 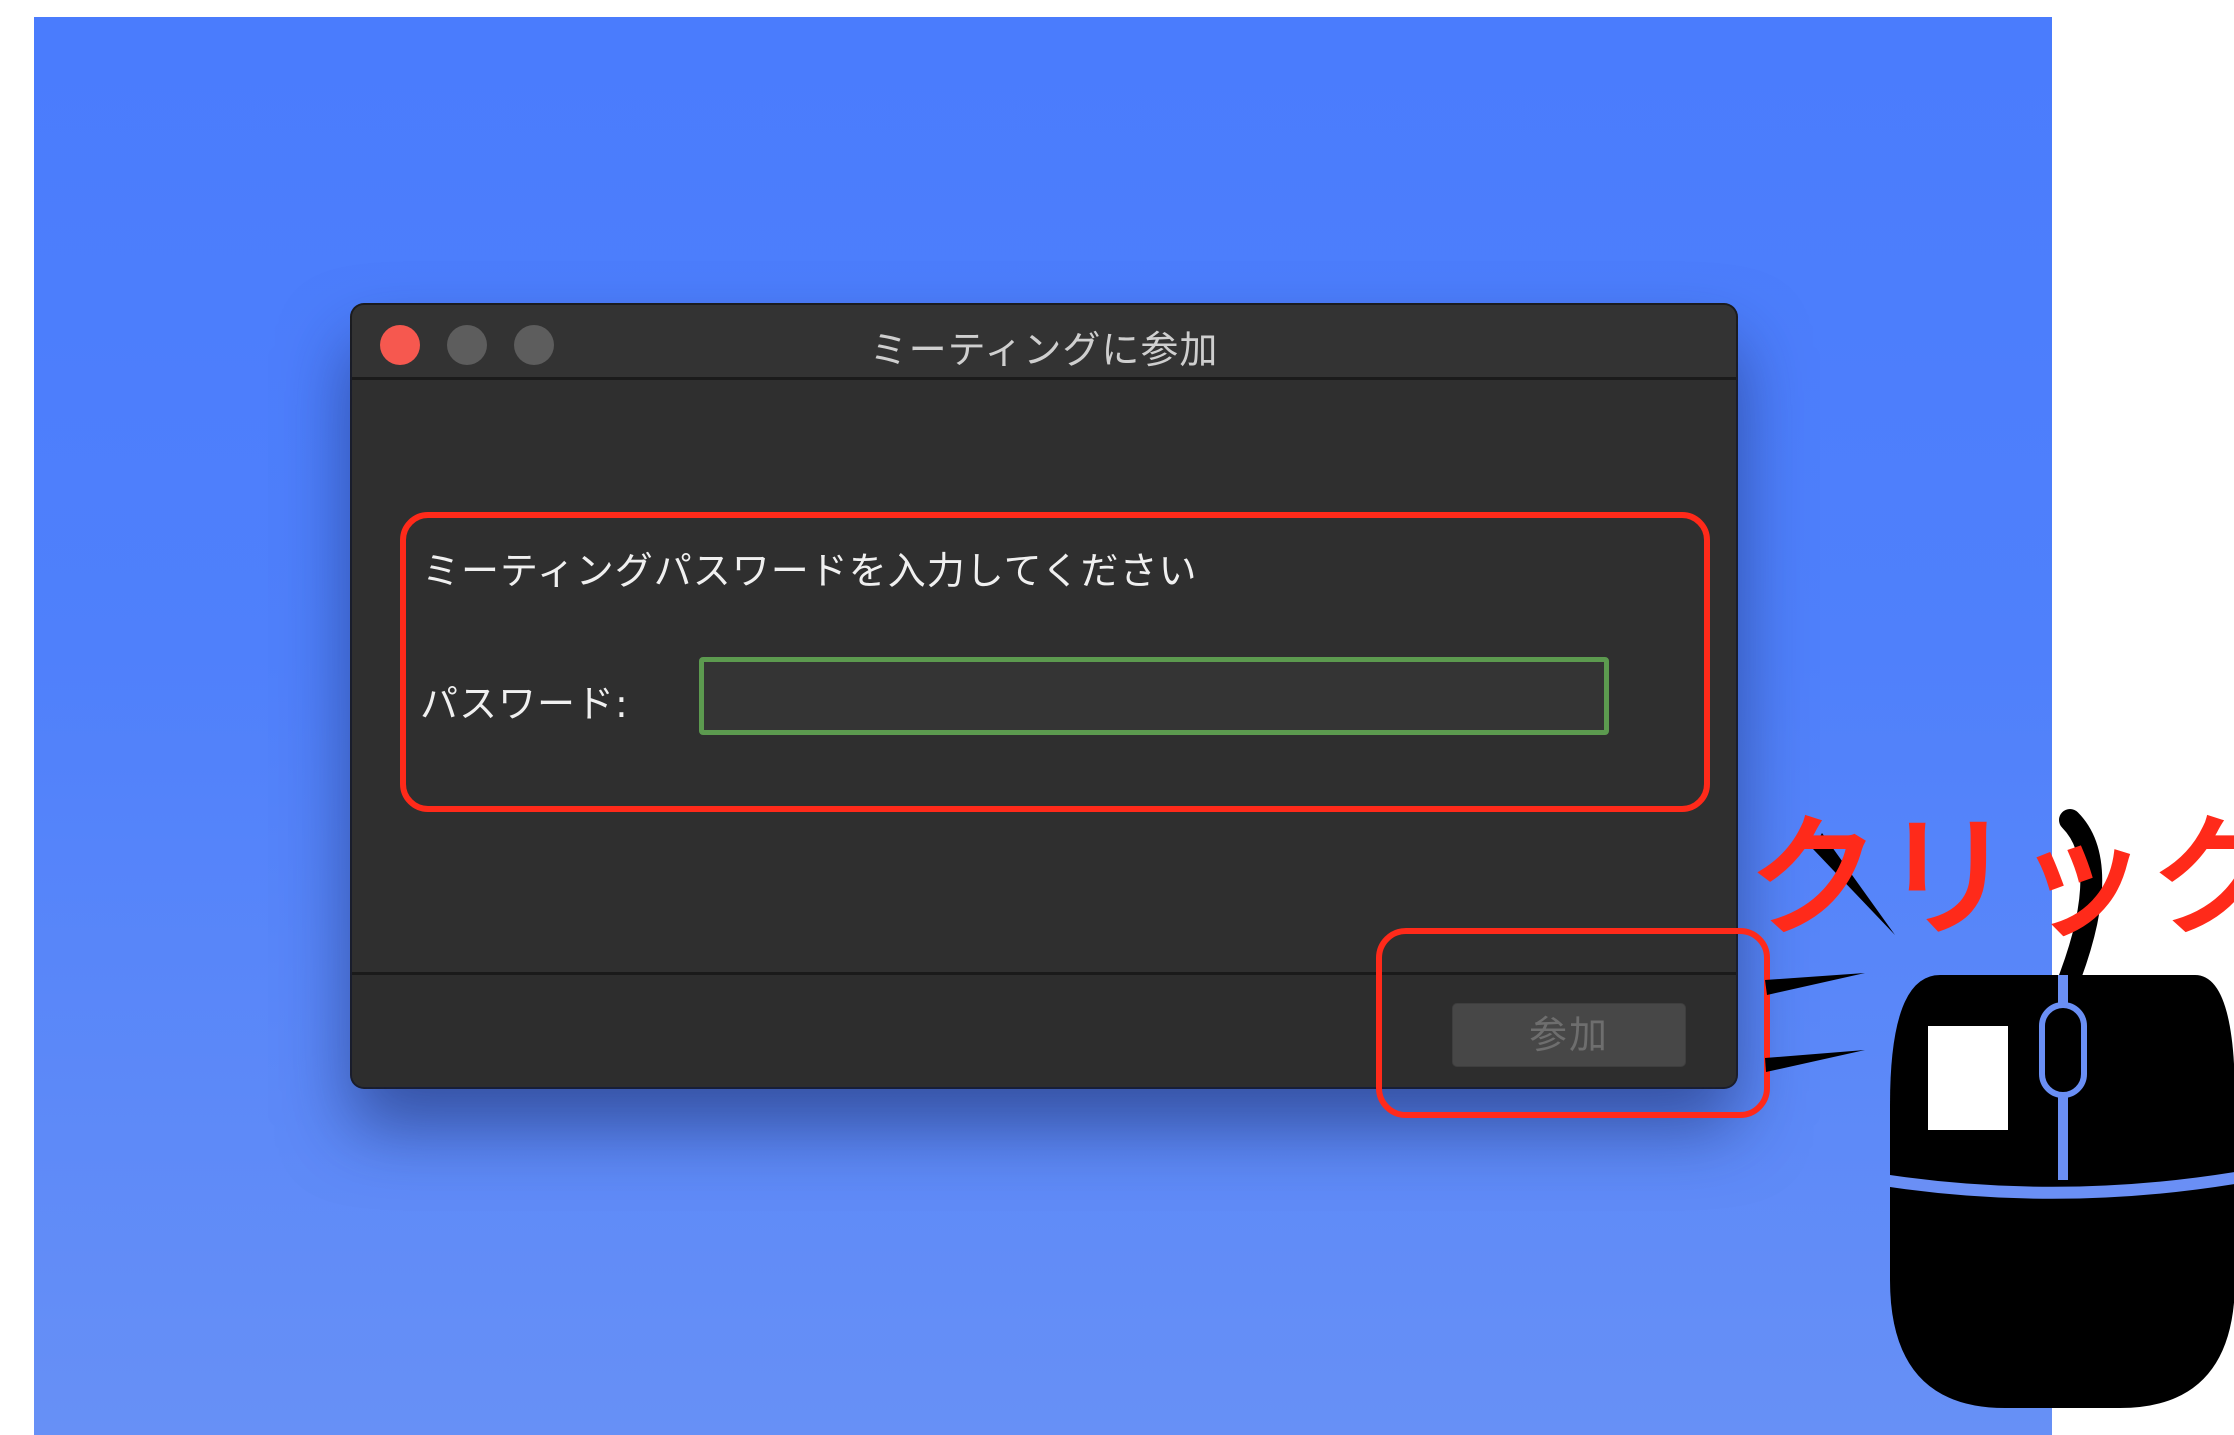 I want to click on window-title: ミーティングに参加, so click(x=1044, y=350).